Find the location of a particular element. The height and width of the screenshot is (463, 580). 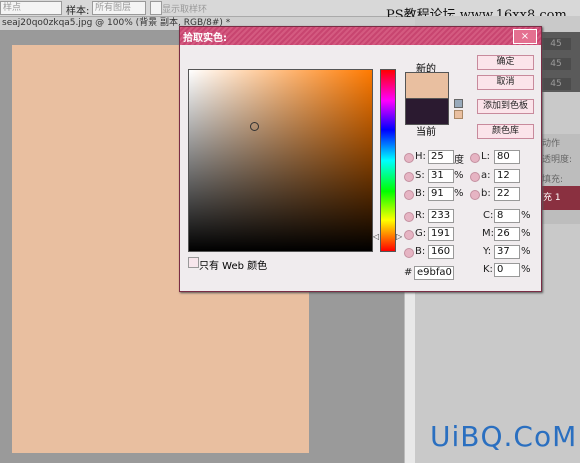

r-input: 233 is located at coordinates (441, 216).